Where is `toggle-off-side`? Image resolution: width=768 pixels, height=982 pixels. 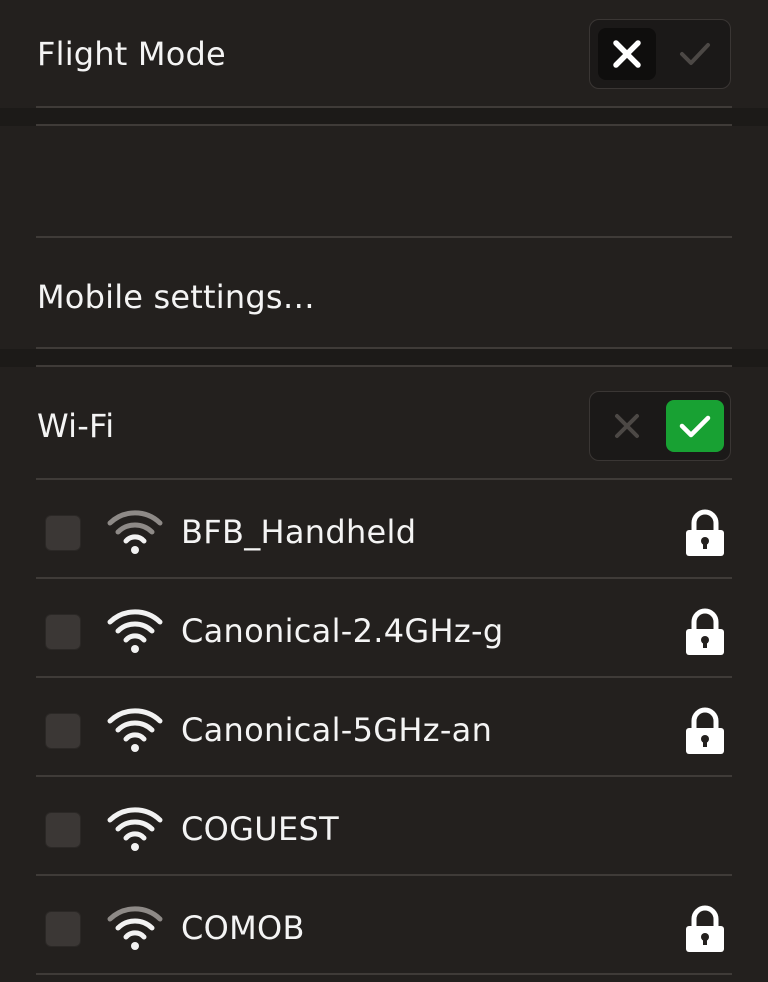 toggle-off-side is located at coordinates (627, 426).